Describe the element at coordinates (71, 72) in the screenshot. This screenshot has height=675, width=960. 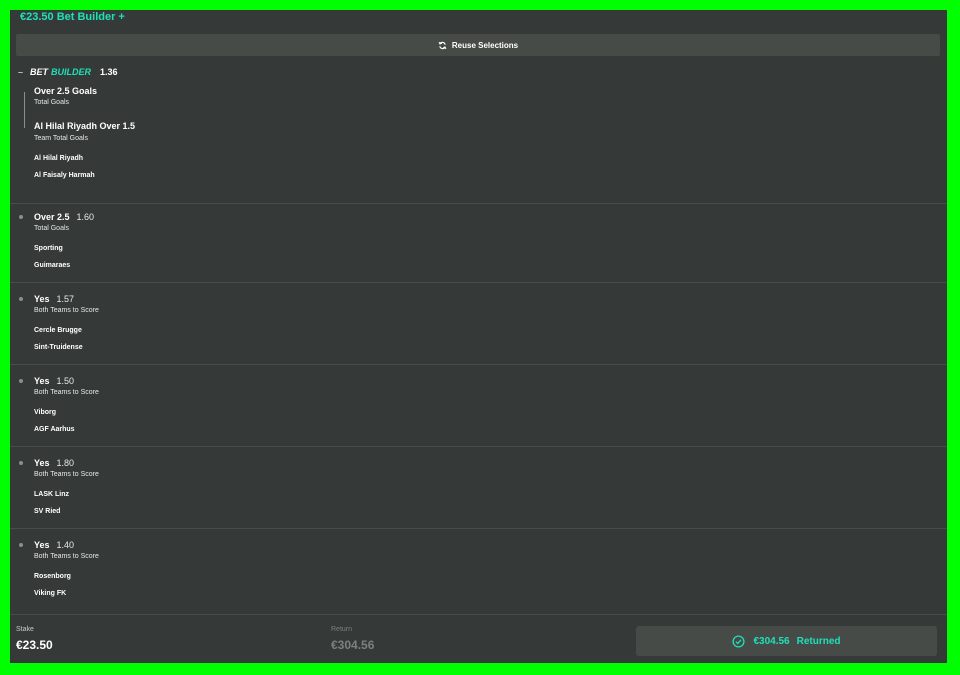
I see `bet-builder-word2: BUILDER` at that location.